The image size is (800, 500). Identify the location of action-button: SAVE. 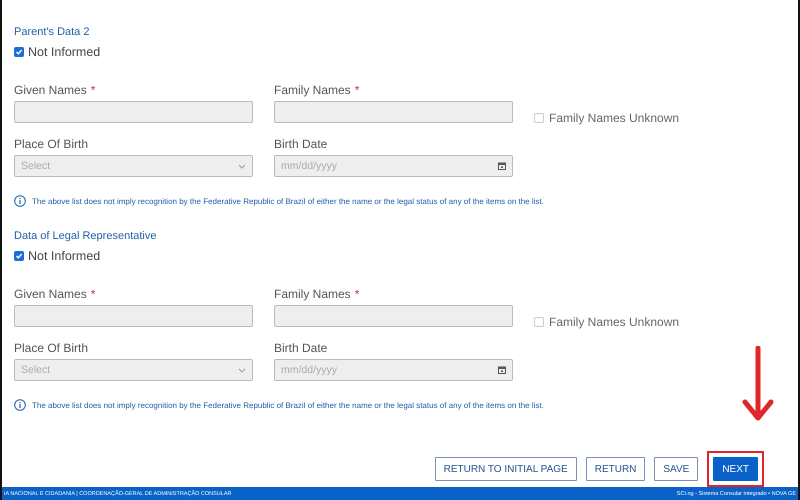
(676, 469).